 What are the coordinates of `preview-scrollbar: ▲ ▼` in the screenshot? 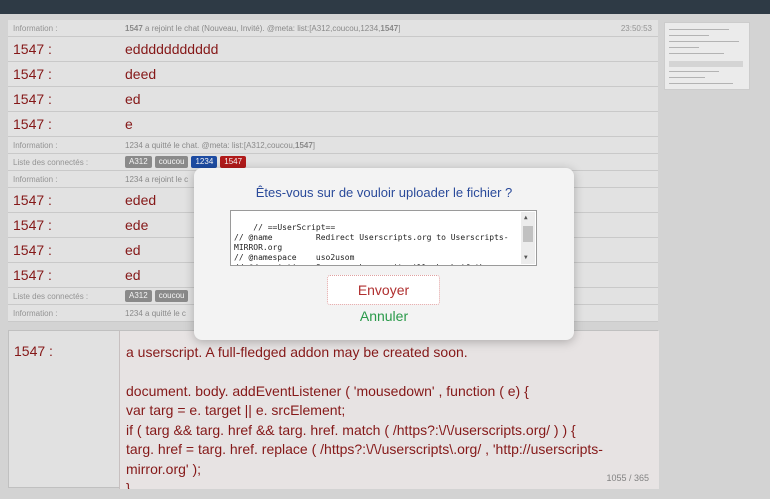 It's located at (528, 238).